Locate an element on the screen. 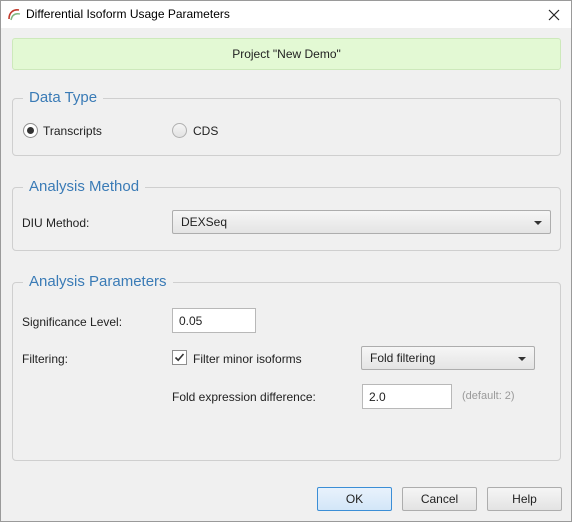  filter-minor-isoforms-label: Filter minor isoforms is located at coordinates (247, 359).